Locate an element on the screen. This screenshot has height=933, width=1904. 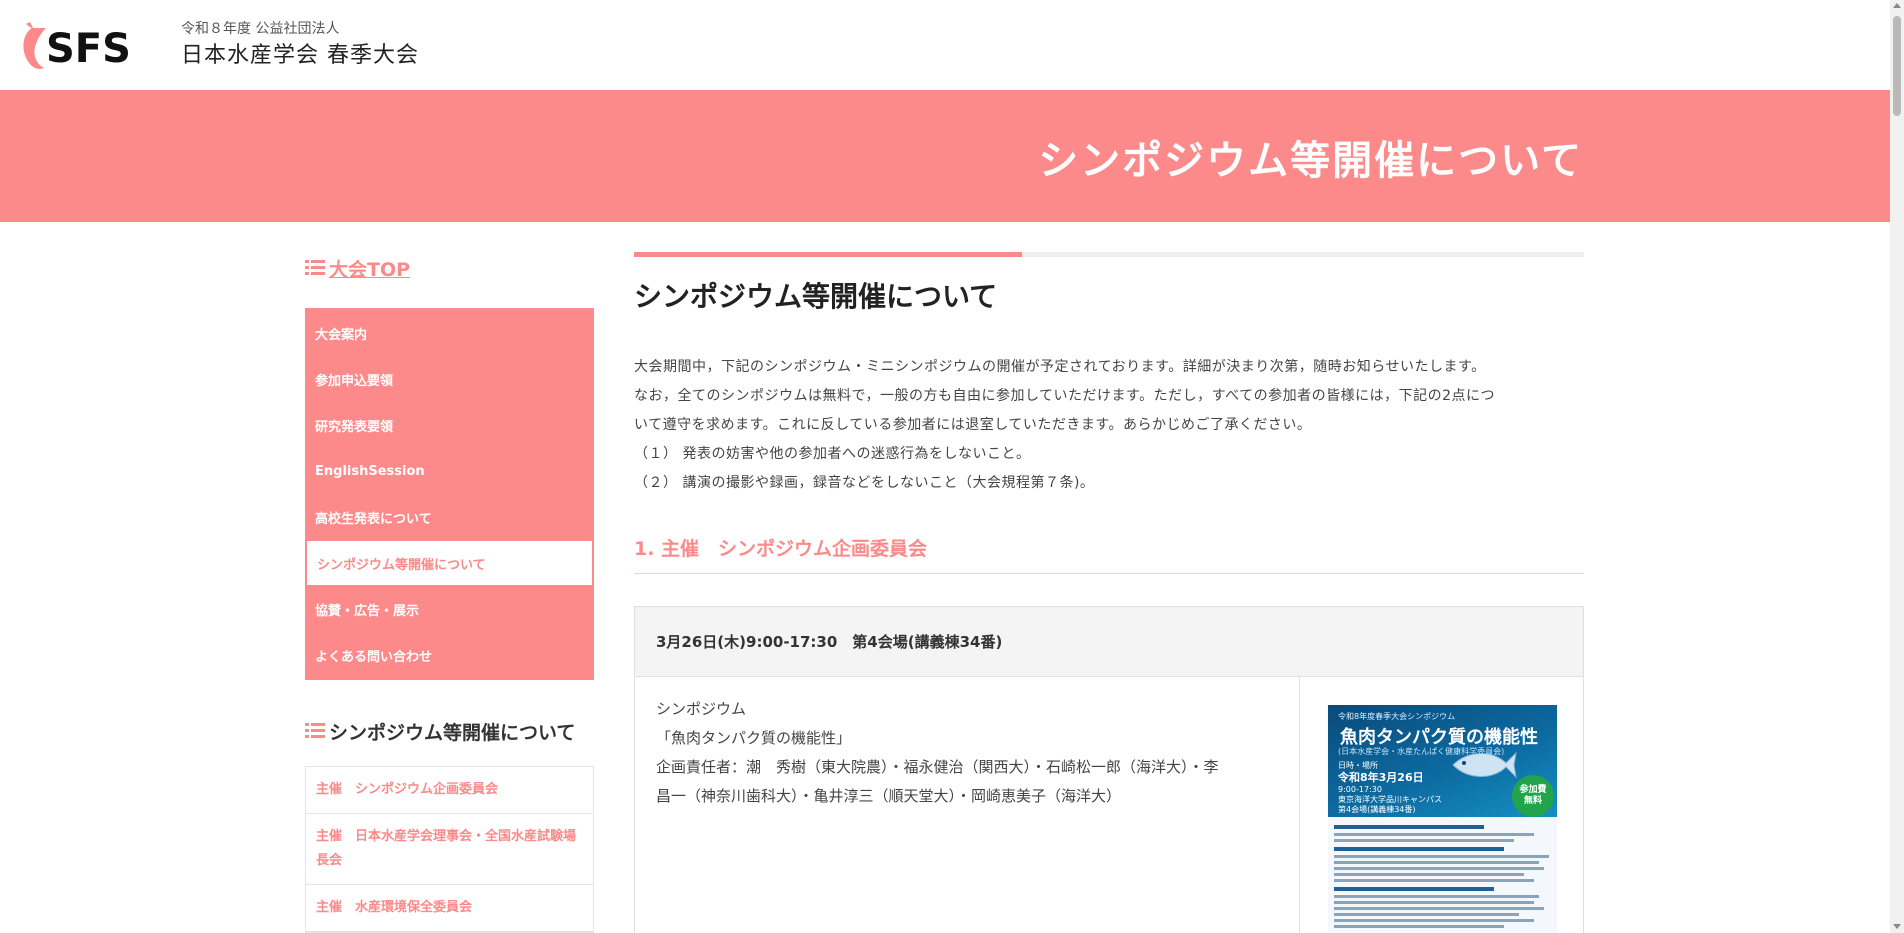
scroll-up-arrow-icon is located at coordinates (1897, 5).